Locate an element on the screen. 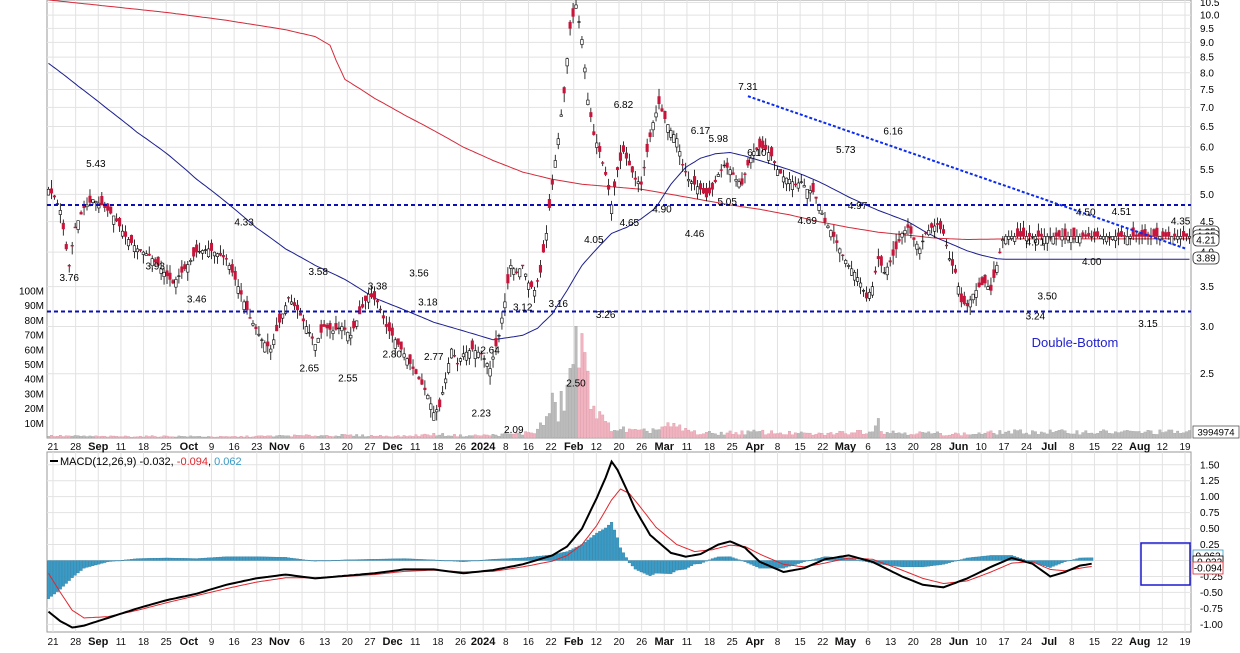  volume-y-axis: 10M 20M 30M 40M 50M 60M 70M 80M 90M 100M is located at coordinates (31, 358).